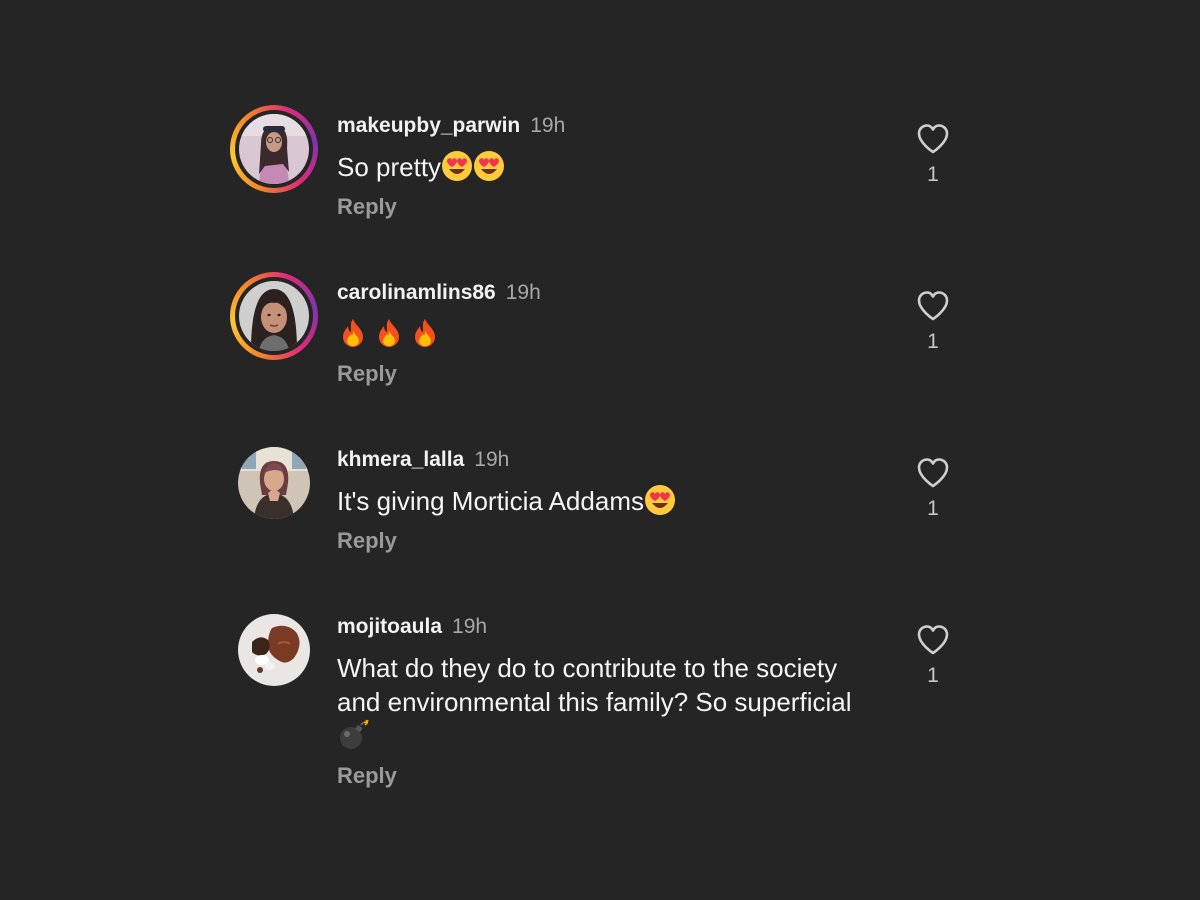 This screenshot has width=1200, height=900. What do you see at coordinates (607, 459) in the screenshot?
I see `comment-meta: khmera_lalla 19h` at bounding box center [607, 459].